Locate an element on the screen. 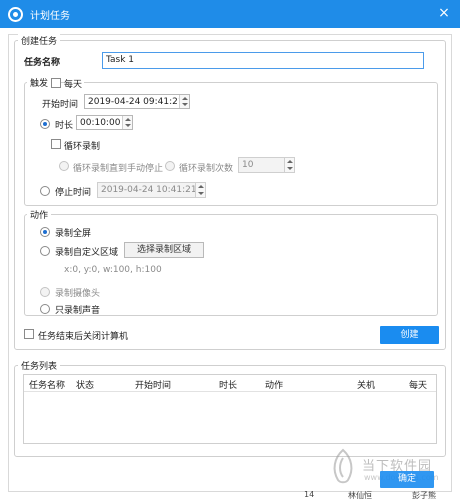  area-coords-text: x:0, y:0, w:100, h:100 is located at coordinates (113, 270).